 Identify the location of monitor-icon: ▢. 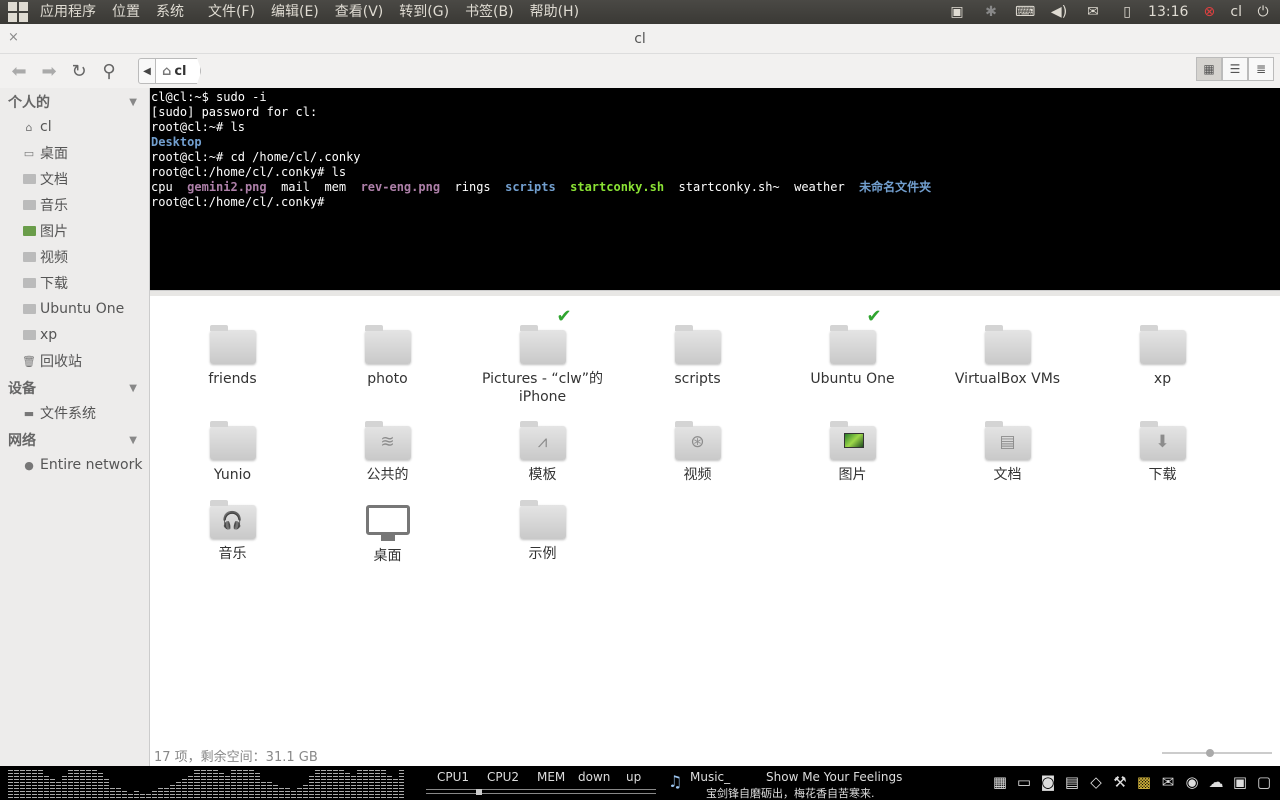
(1264, 782).